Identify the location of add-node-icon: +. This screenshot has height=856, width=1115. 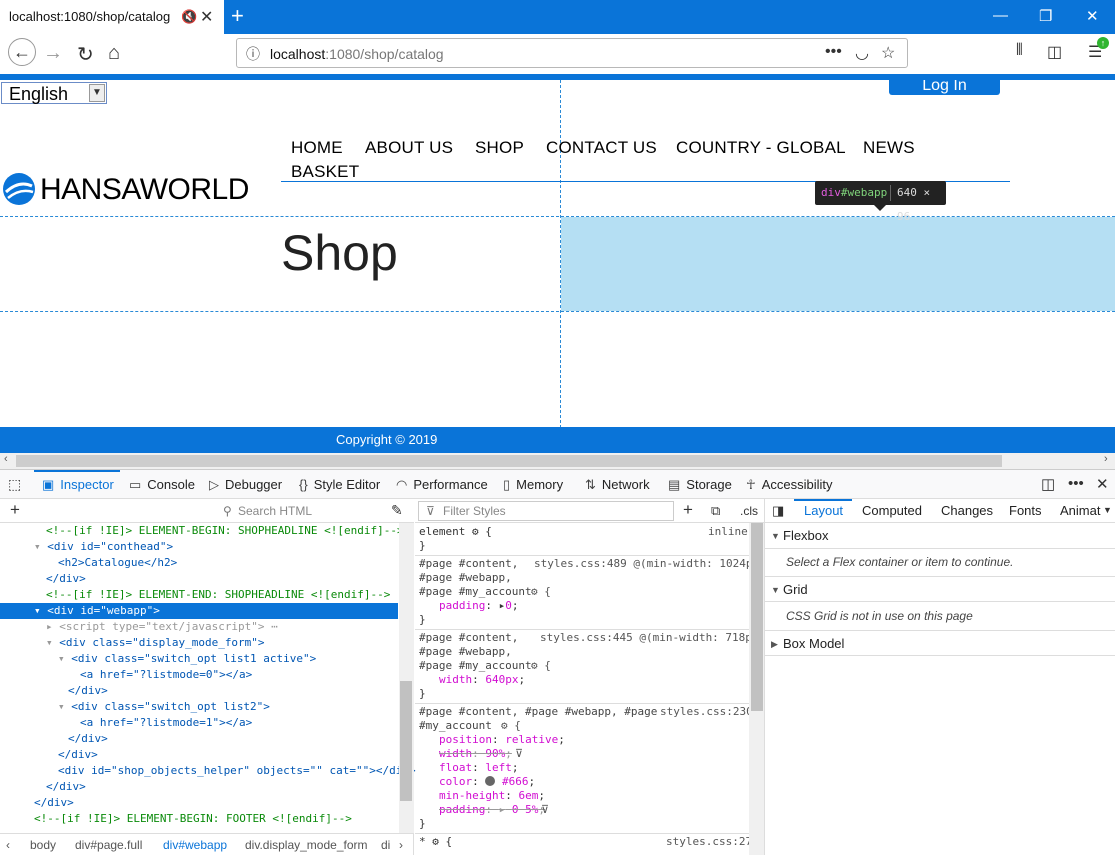
(15, 510).